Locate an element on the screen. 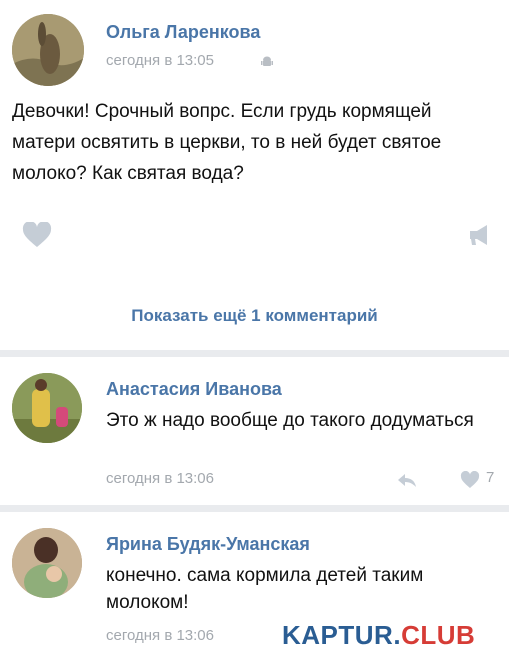 The image size is (509, 666). show-more-comments-link: Показать ещё 1 комментарий is located at coordinates (254, 316).